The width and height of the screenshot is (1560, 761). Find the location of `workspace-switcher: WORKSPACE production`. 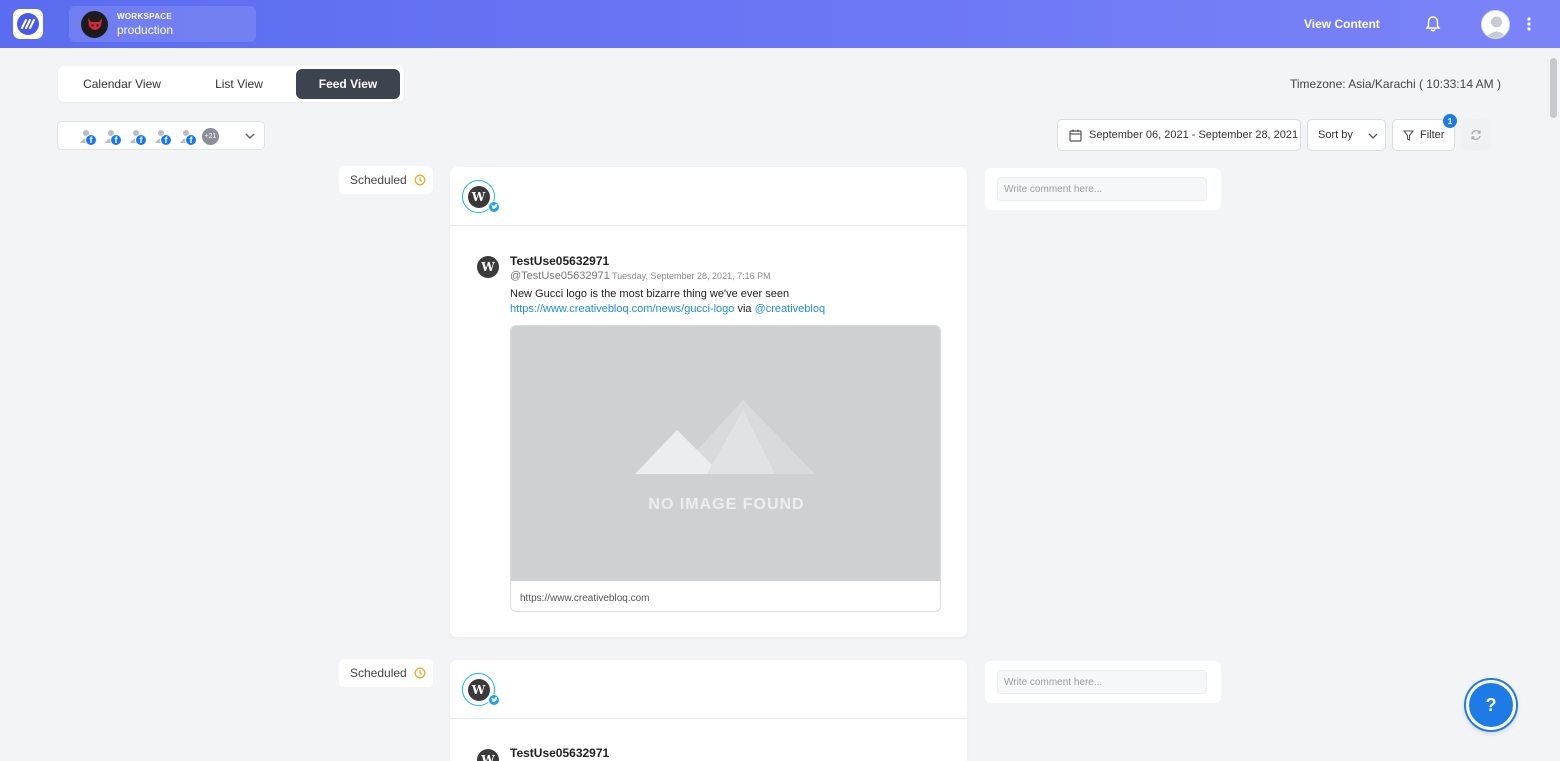

workspace-switcher: WORKSPACE production is located at coordinates (162, 24).